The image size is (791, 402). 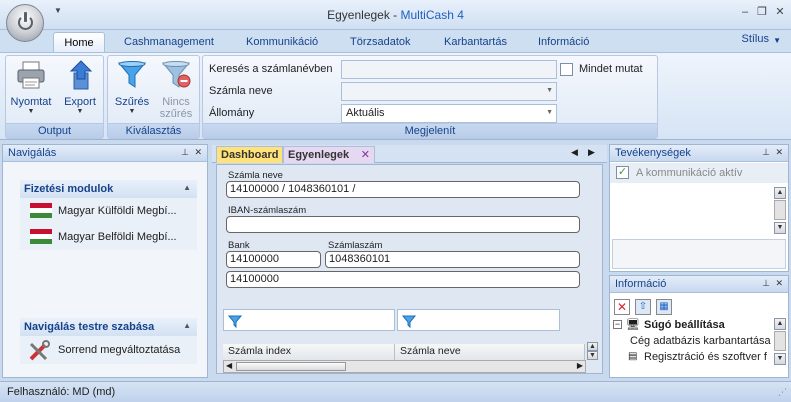 I want to click on grid-filter-name, so click(x=478, y=320).